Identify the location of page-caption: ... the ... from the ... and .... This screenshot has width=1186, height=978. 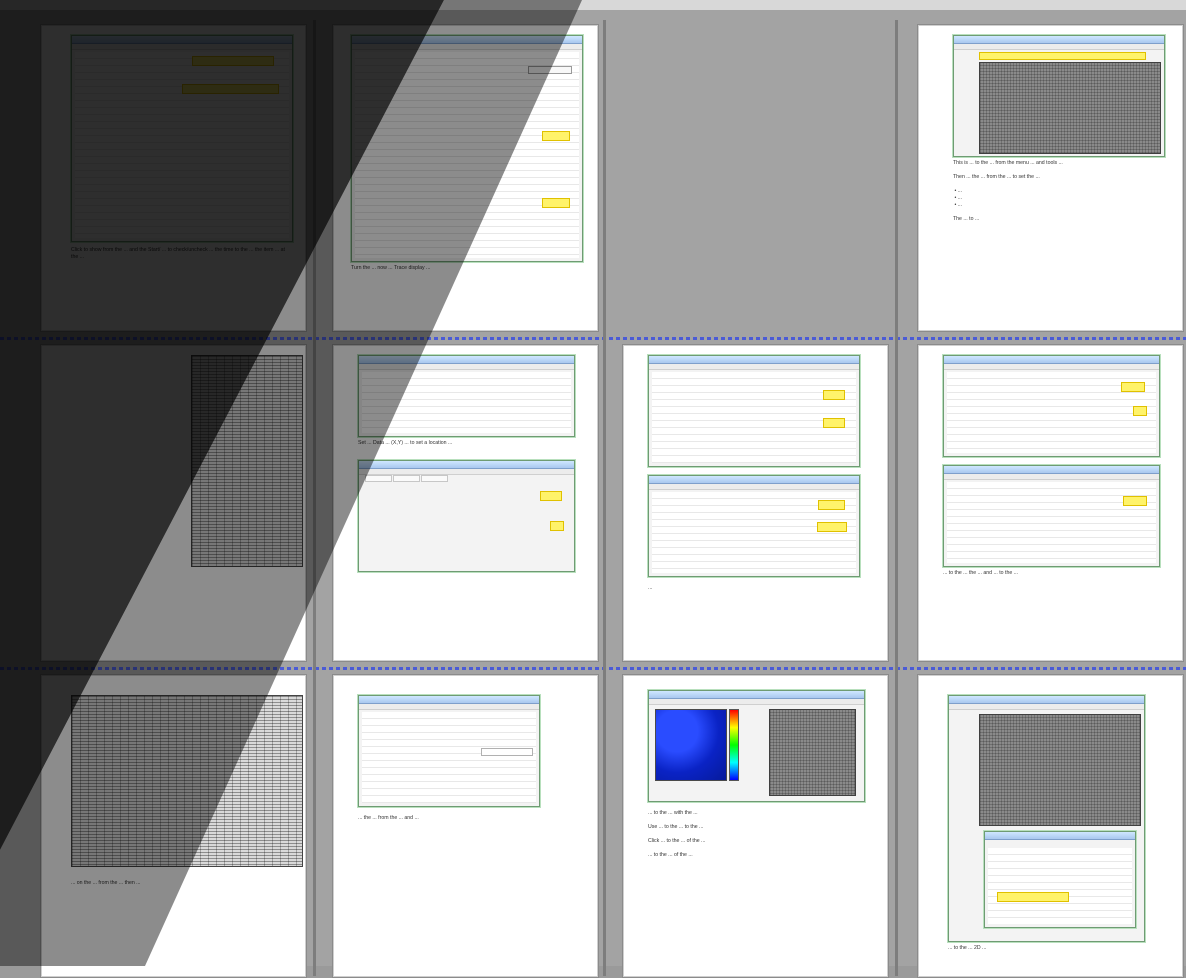
(388, 818).